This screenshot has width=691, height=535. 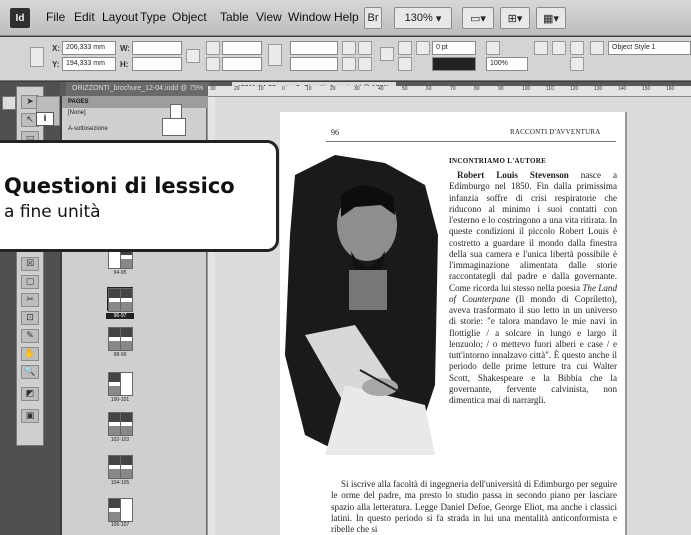 I want to click on spread-label: 104-105, so click(x=120, y=483).